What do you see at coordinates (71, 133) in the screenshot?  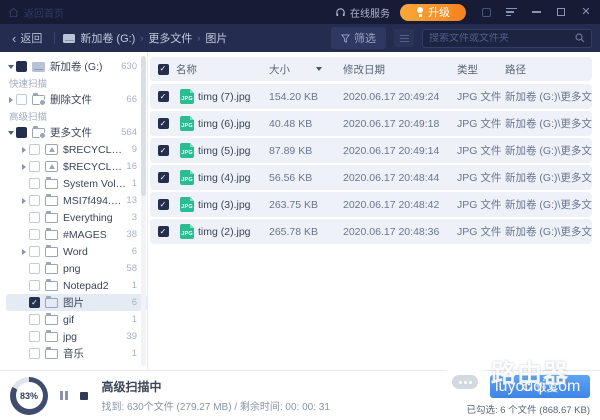 I see `sidebar-item-label: 更多文件` at bounding box center [71, 133].